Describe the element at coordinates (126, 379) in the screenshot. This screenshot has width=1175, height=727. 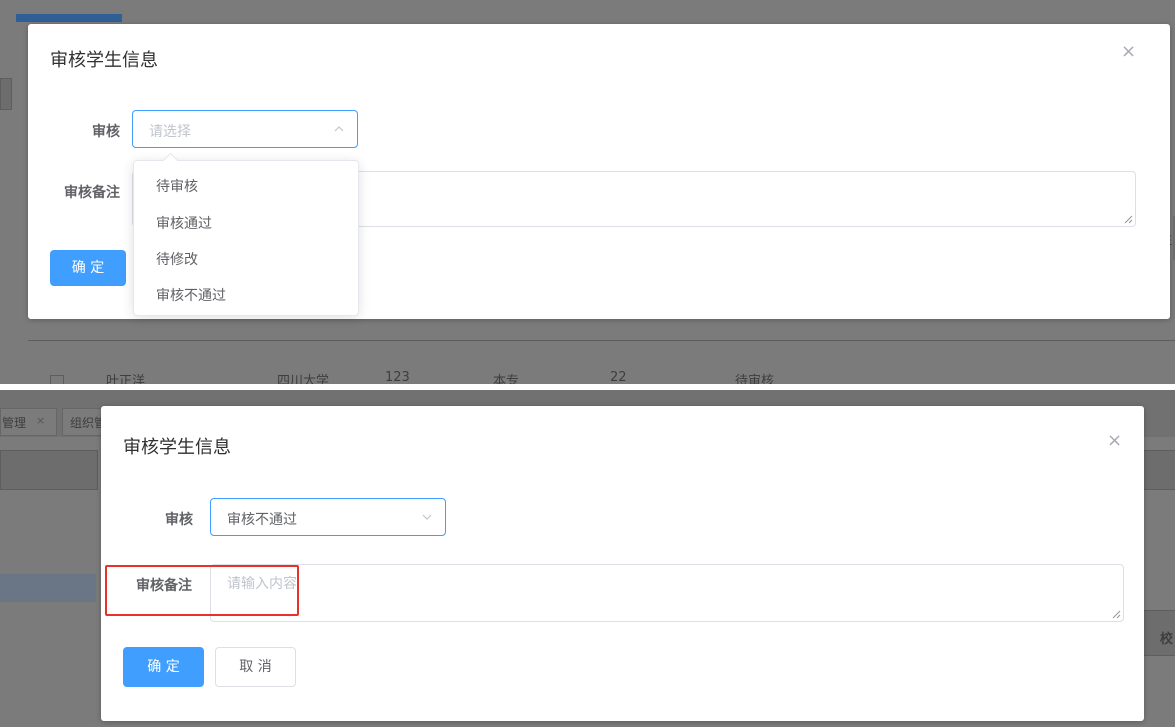
I see `bg-cell-name: 叶正洋` at that location.